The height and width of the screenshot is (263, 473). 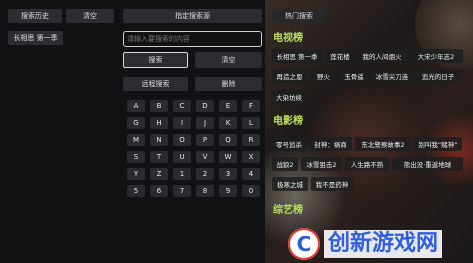 What do you see at coordinates (159, 191) in the screenshot?
I see `key-6: 6` at bounding box center [159, 191].